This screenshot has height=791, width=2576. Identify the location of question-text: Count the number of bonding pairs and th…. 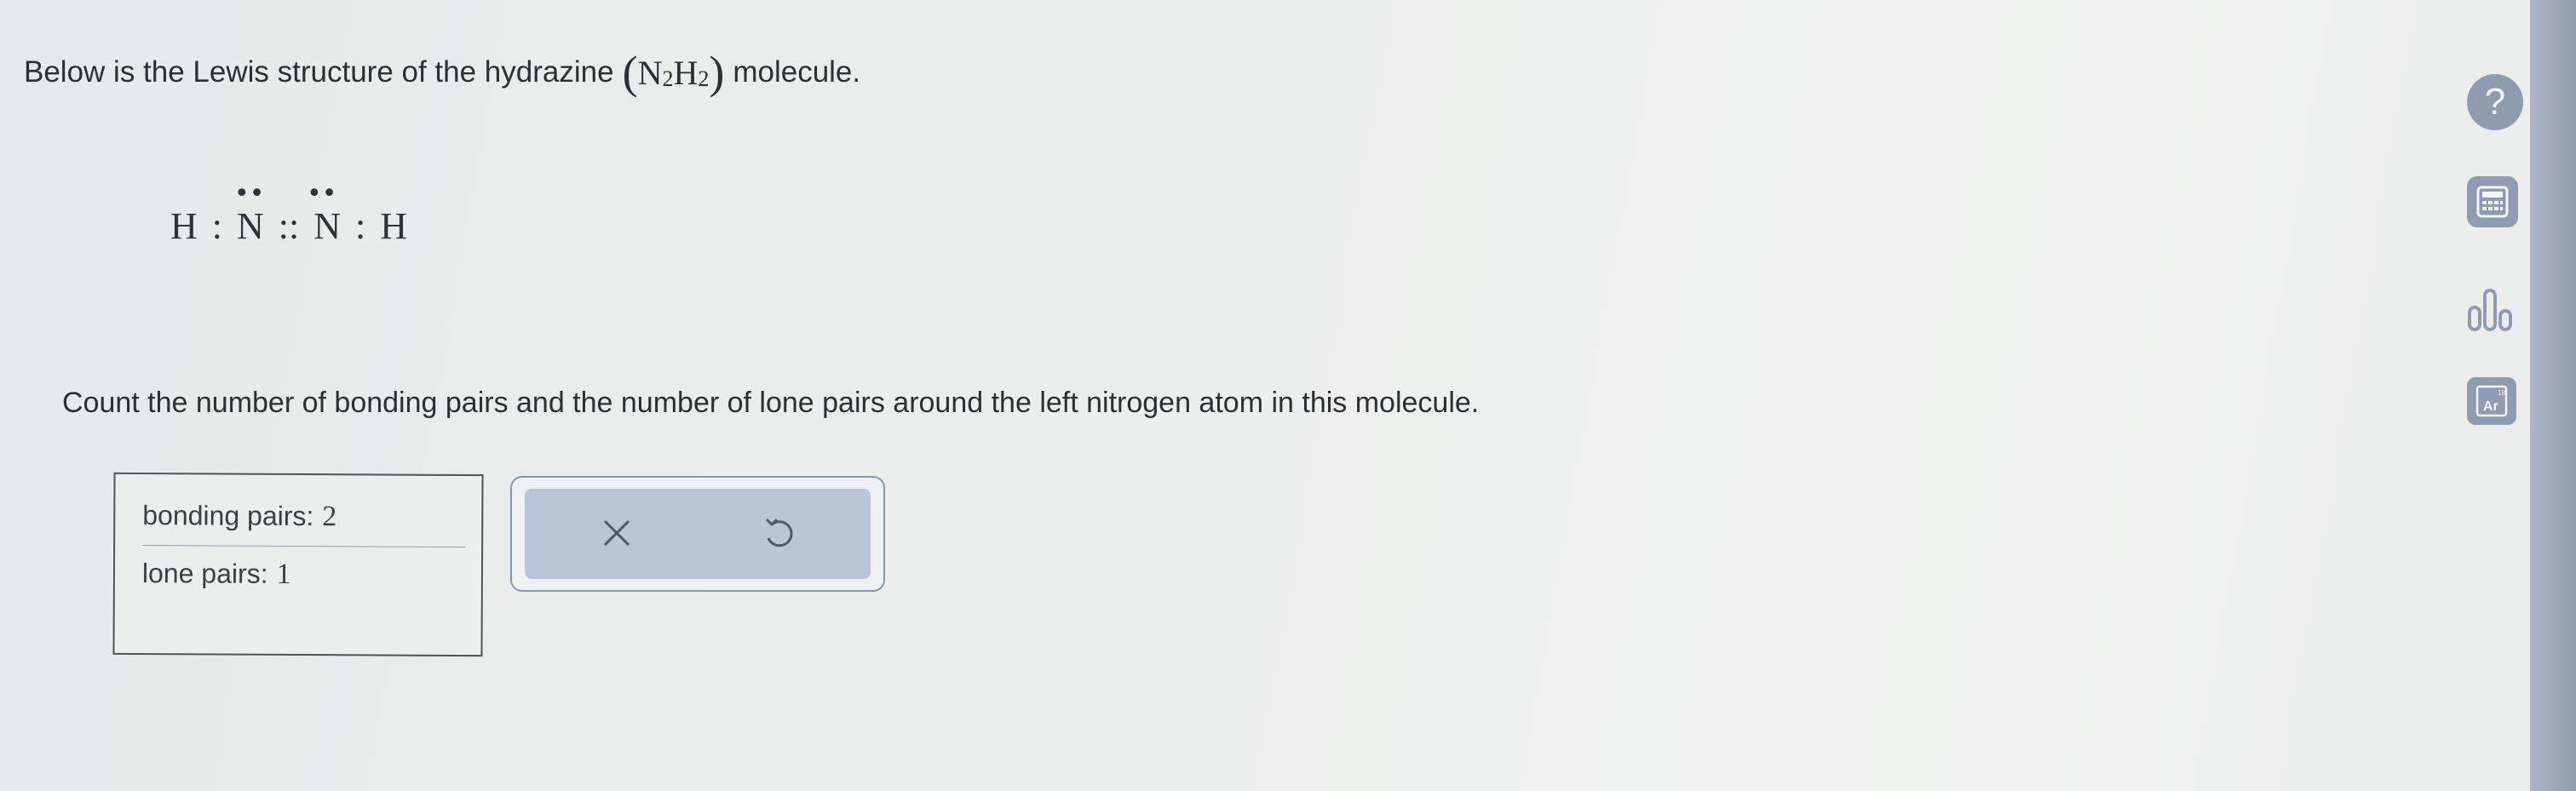
(771, 403).